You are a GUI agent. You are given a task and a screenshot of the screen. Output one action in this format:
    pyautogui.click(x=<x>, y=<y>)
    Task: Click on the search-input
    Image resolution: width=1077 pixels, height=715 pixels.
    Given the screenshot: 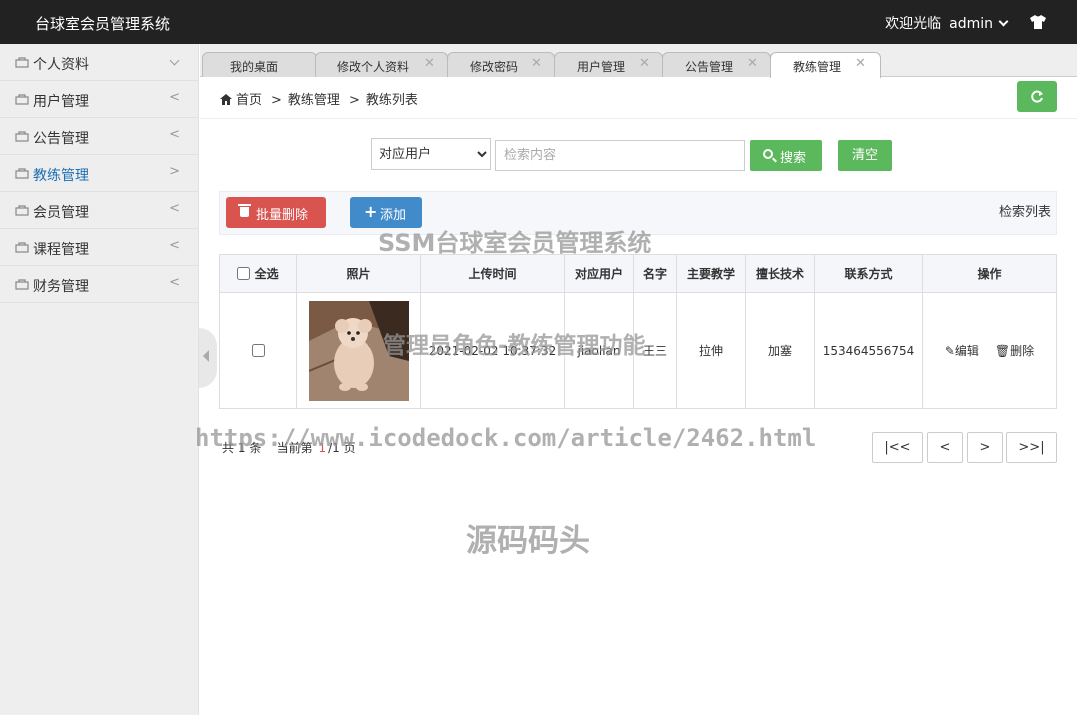 What is the action you would take?
    pyautogui.click(x=620, y=155)
    